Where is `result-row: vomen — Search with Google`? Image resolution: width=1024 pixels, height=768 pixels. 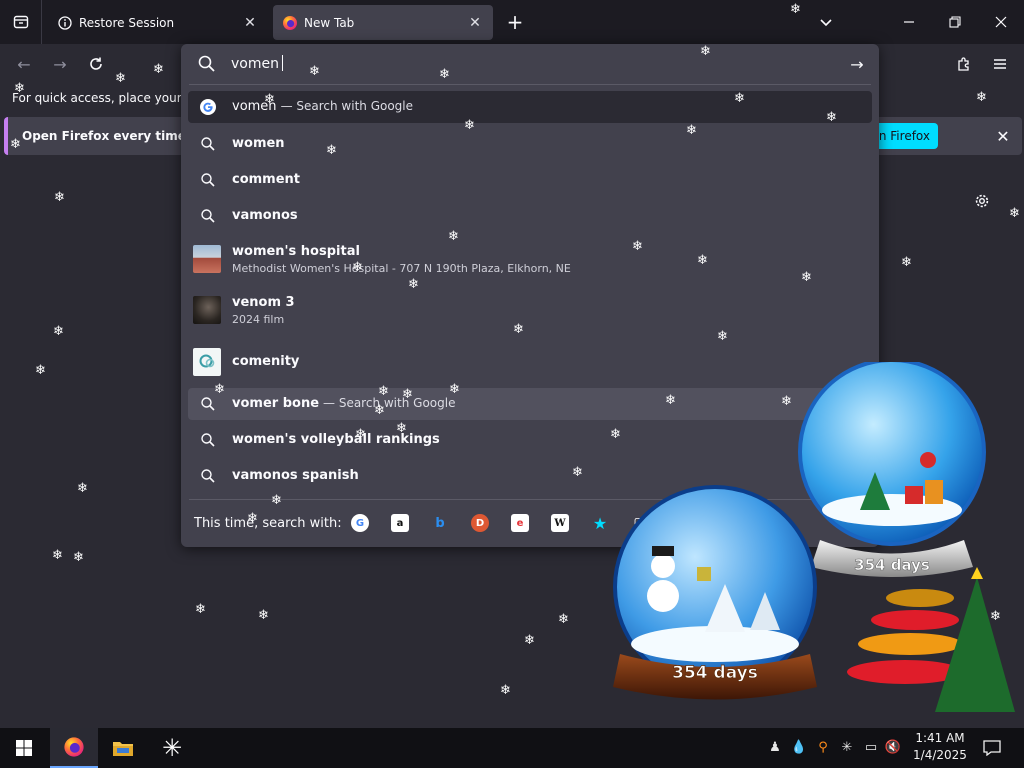
result-row: vomen — Search with Google is located at coordinates (530, 107).